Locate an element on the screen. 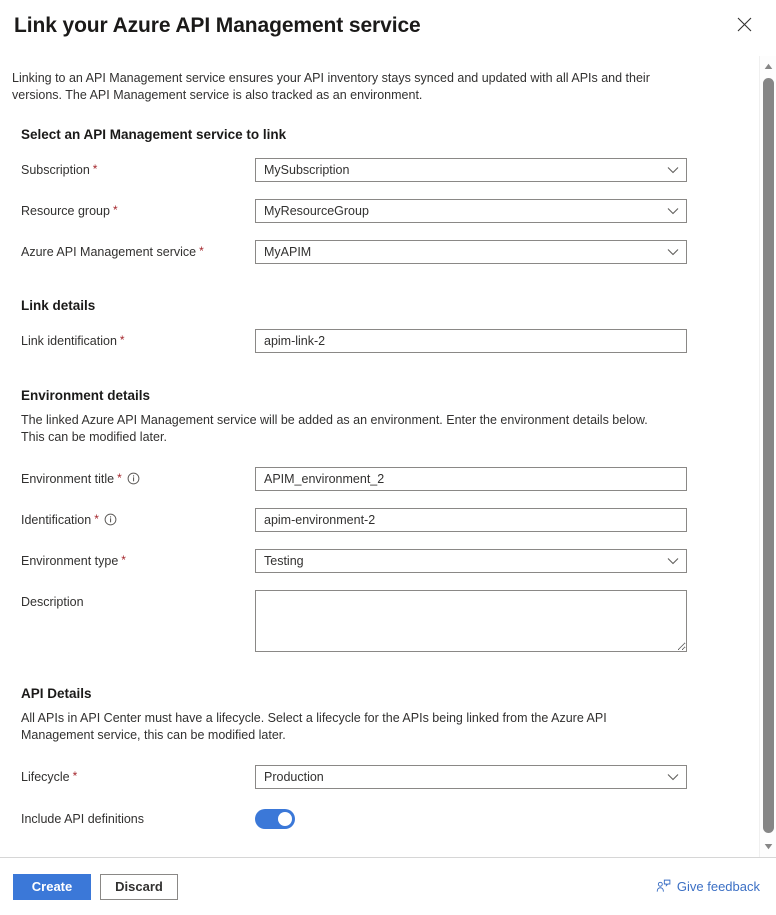 This screenshot has height=915, width=776. form-row-identification: Identification * is located at coordinates (369, 520).